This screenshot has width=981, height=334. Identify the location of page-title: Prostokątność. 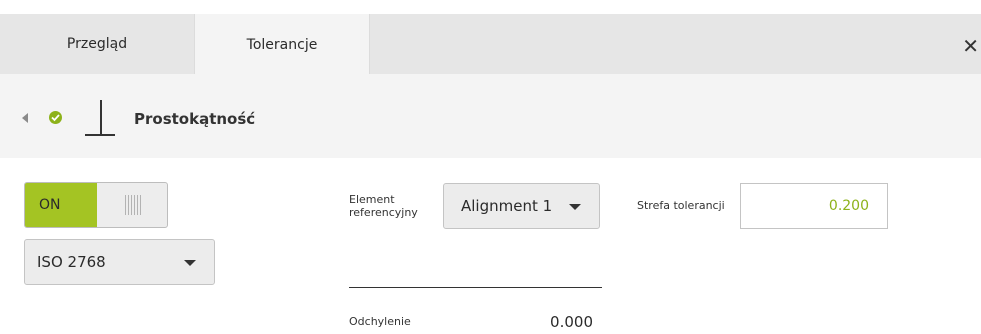
(195, 119).